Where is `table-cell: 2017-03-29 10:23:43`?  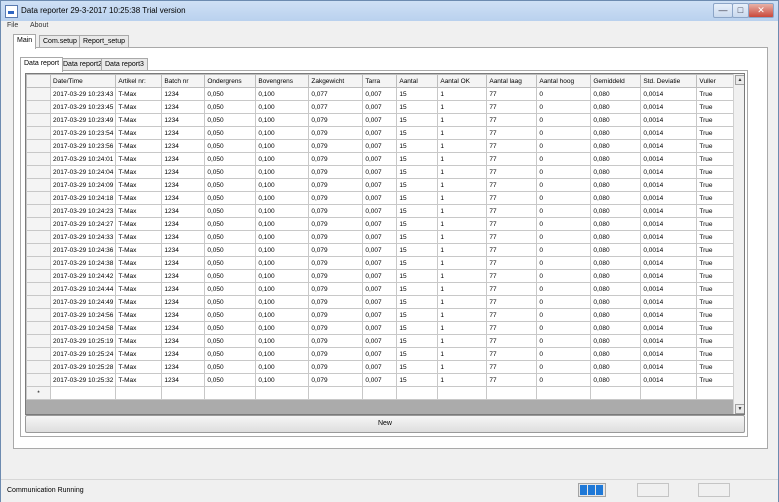
table-cell: 2017-03-29 10:23:43 is located at coordinates (83, 94).